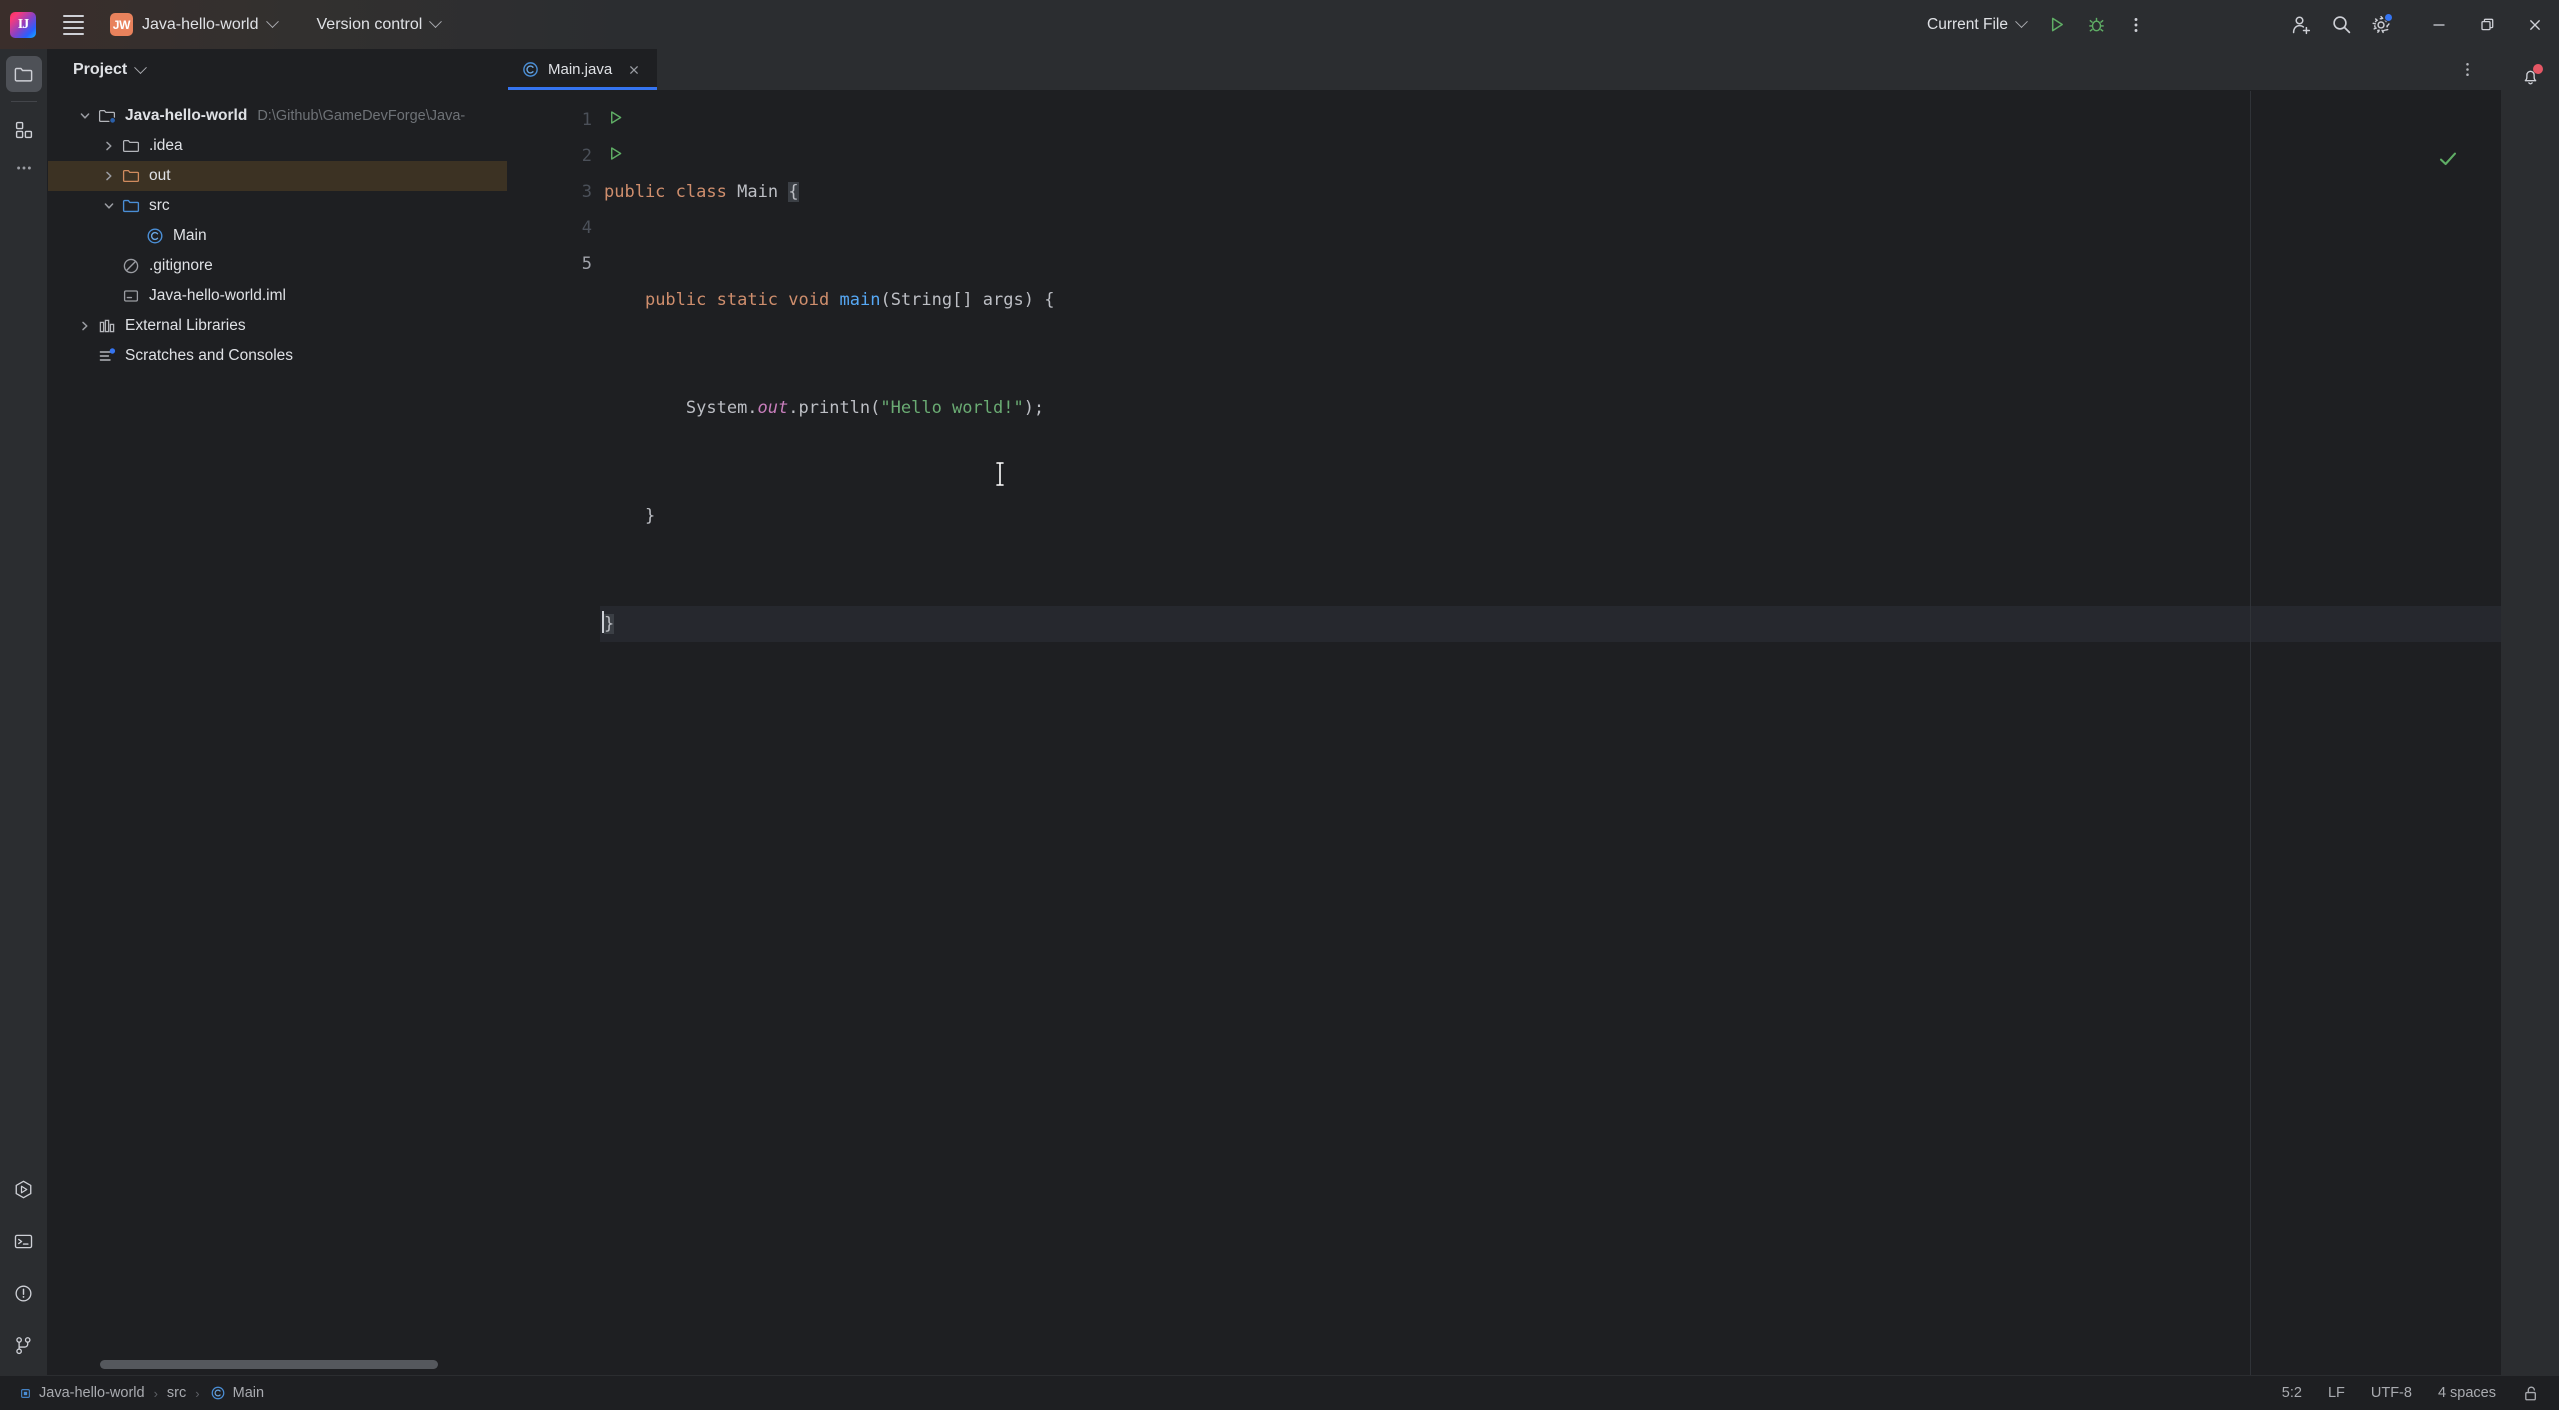 The height and width of the screenshot is (1410, 2559). Describe the element at coordinates (2292, 1393) in the screenshot. I see `caret-position-widget: 5:2` at that location.